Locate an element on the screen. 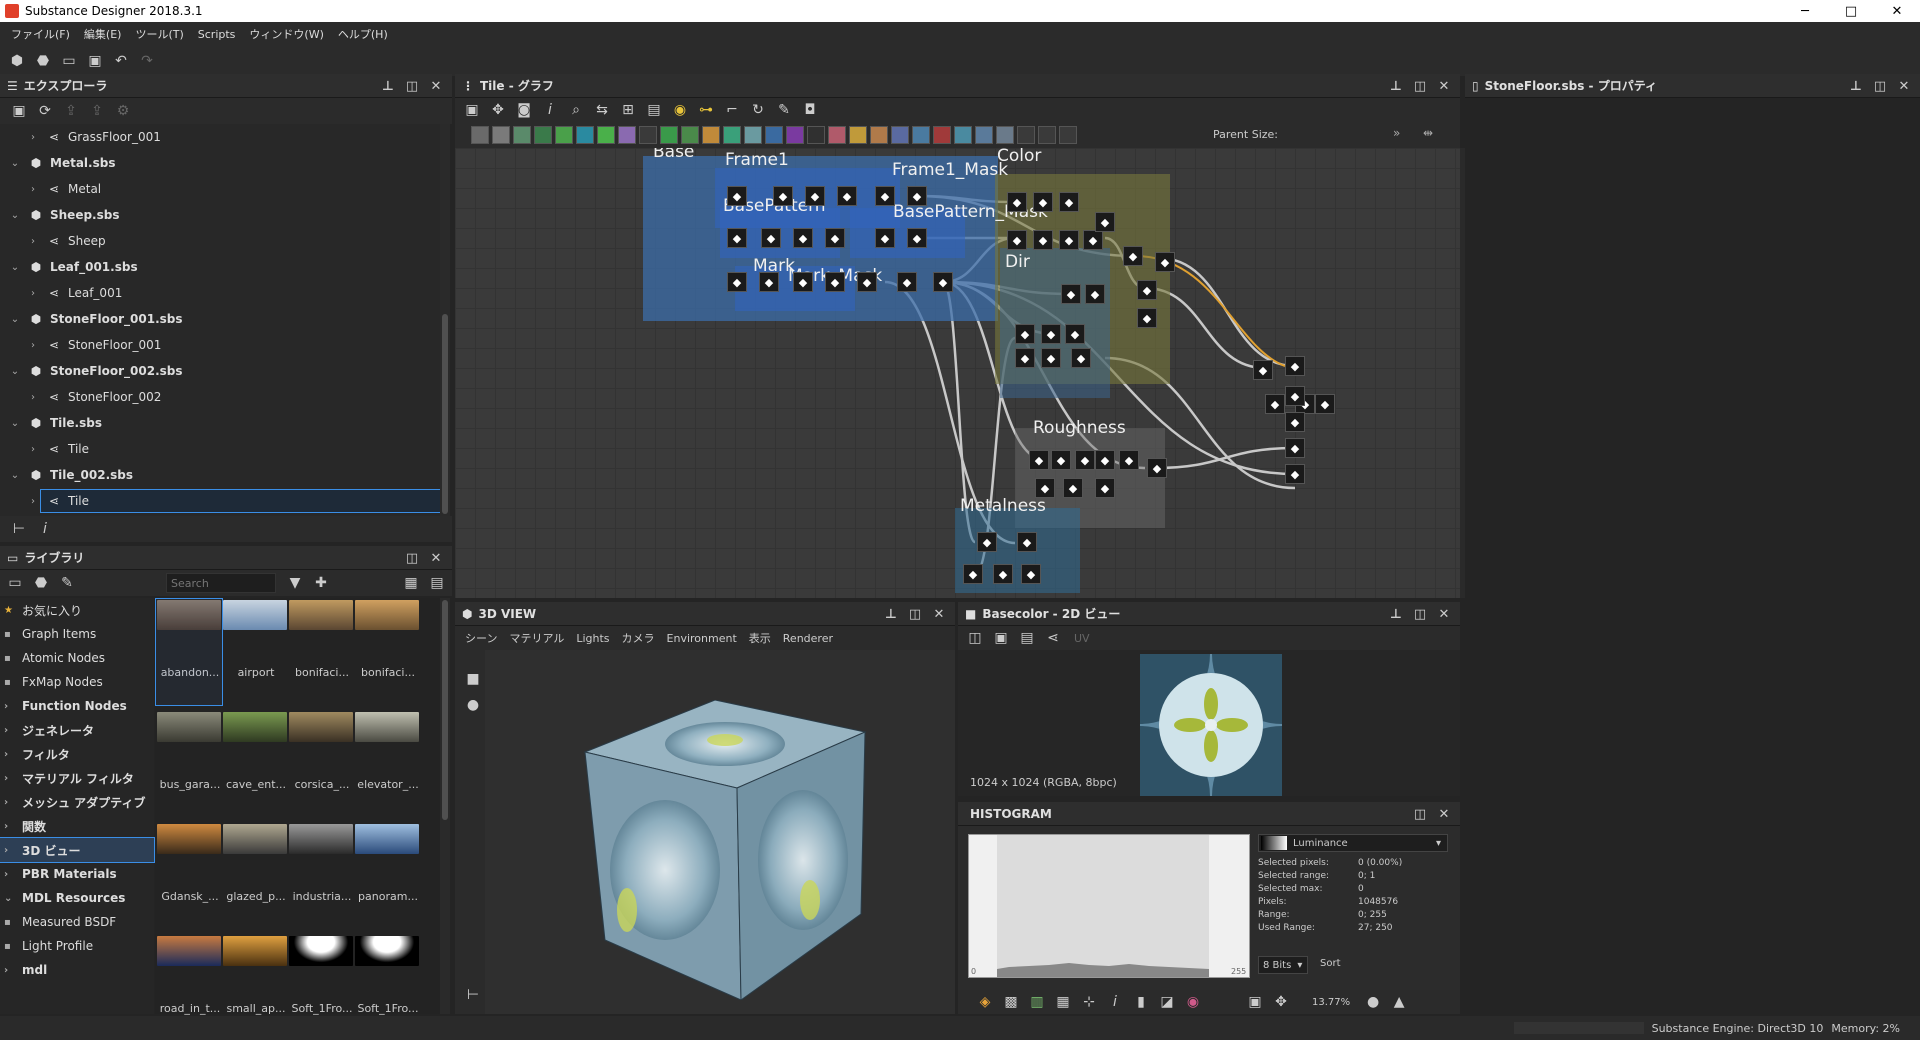  view3d-menu-item: マテリアル is located at coordinates (536, 638).